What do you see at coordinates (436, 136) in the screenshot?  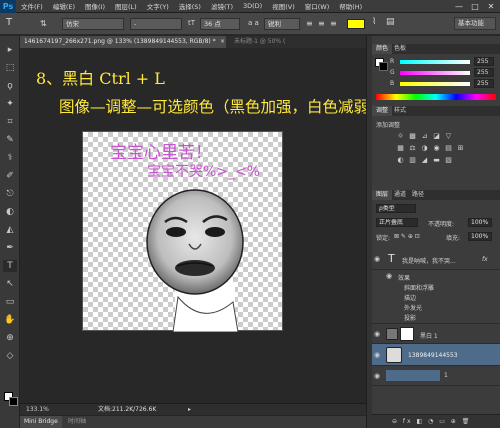 I see `exposure-icon: ◪` at bounding box center [436, 136].